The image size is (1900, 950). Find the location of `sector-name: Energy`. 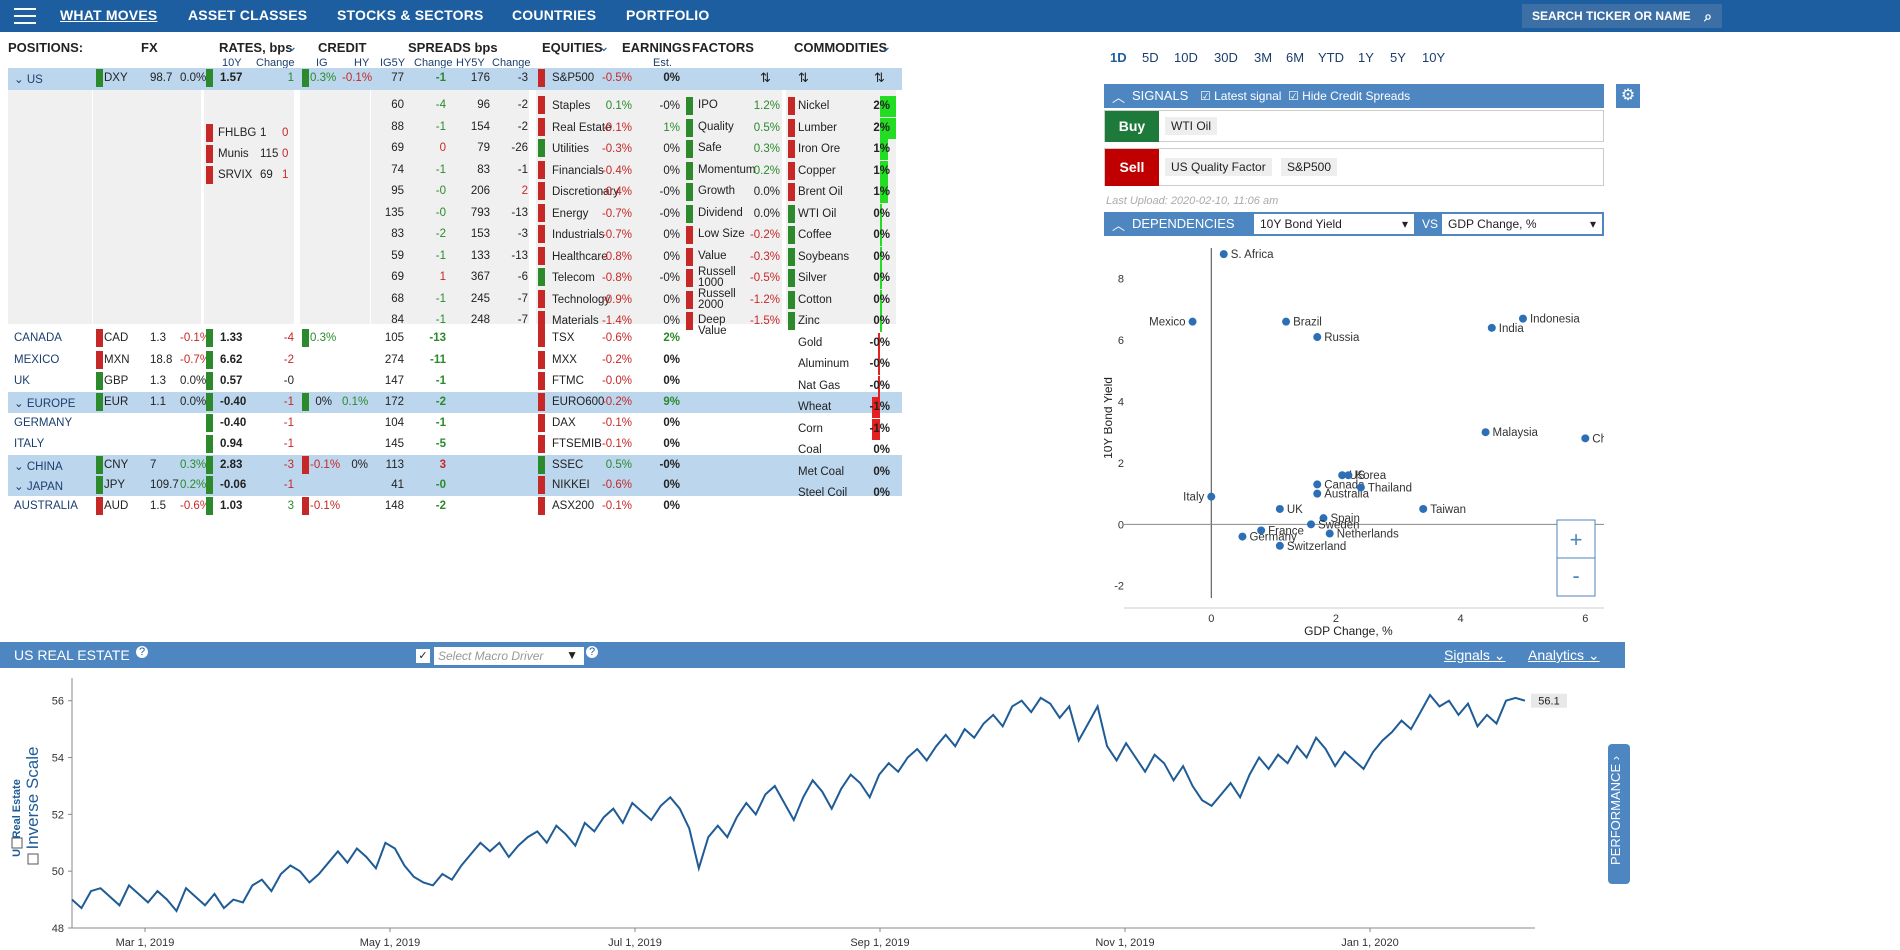

sector-name: Energy is located at coordinates (570, 214).